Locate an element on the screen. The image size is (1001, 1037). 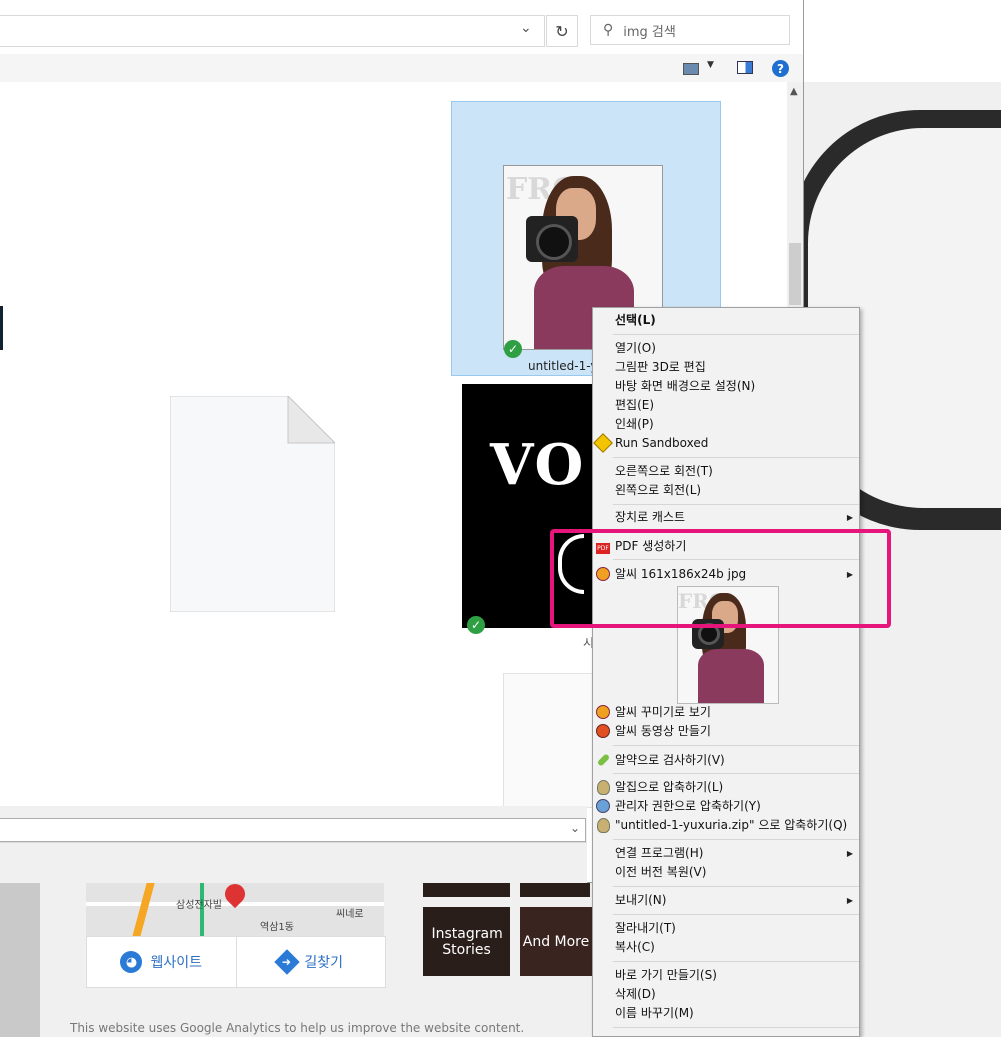
menu-item-alsee-decorate: 알씨 꾸미기로 보기 is located at coordinates (663, 712).